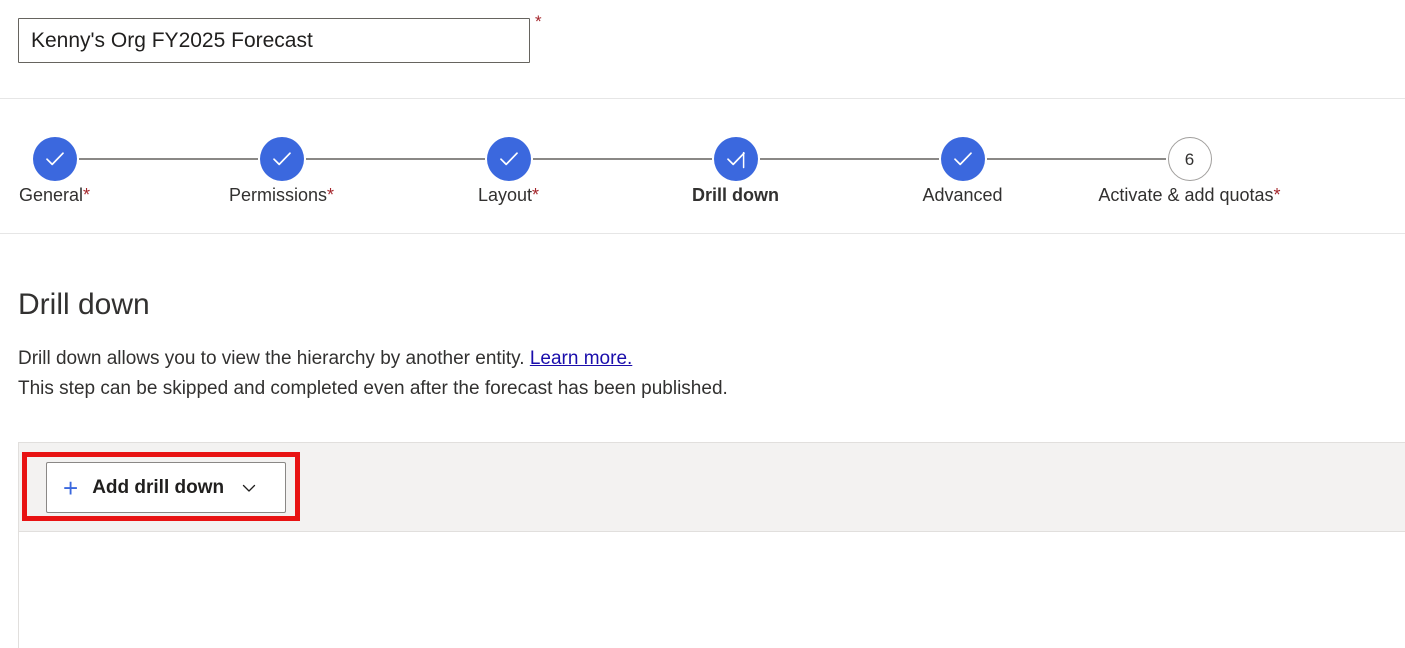  I want to click on drilldown-toolbar: + Add drill down, so click(712, 487).